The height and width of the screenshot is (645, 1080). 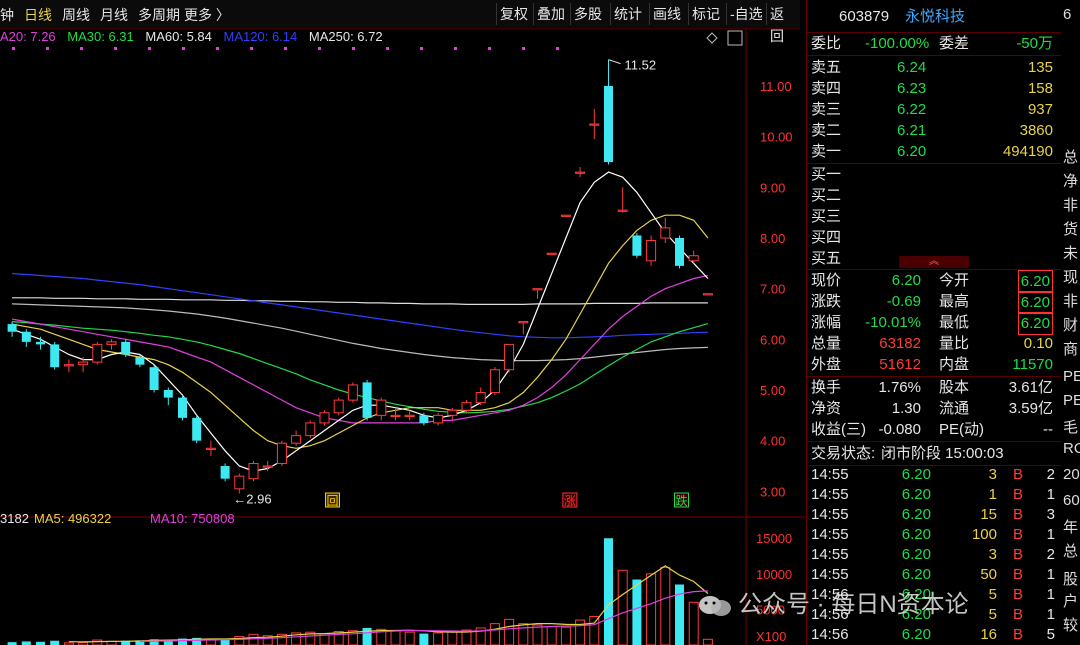 What do you see at coordinates (1050, 634) in the screenshot?
I see `tick-count: 5` at bounding box center [1050, 634].